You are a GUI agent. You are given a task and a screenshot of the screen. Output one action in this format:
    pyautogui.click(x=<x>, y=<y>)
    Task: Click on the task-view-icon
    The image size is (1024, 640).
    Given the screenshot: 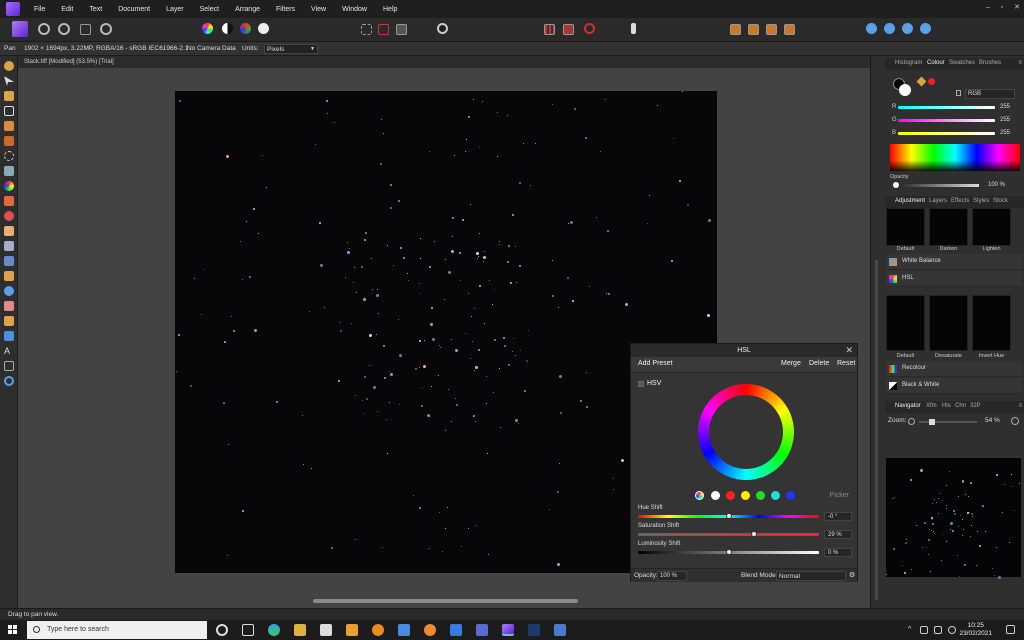 What is the action you would take?
    pyautogui.click(x=248, y=630)
    